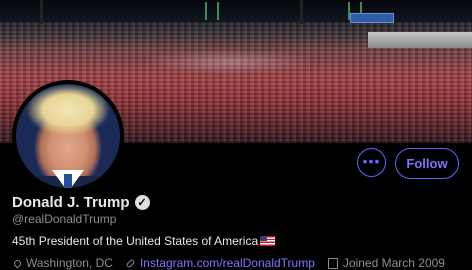 The height and width of the screenshot is (270, 472). I want to click on profile-avatar, so click(68, 136).